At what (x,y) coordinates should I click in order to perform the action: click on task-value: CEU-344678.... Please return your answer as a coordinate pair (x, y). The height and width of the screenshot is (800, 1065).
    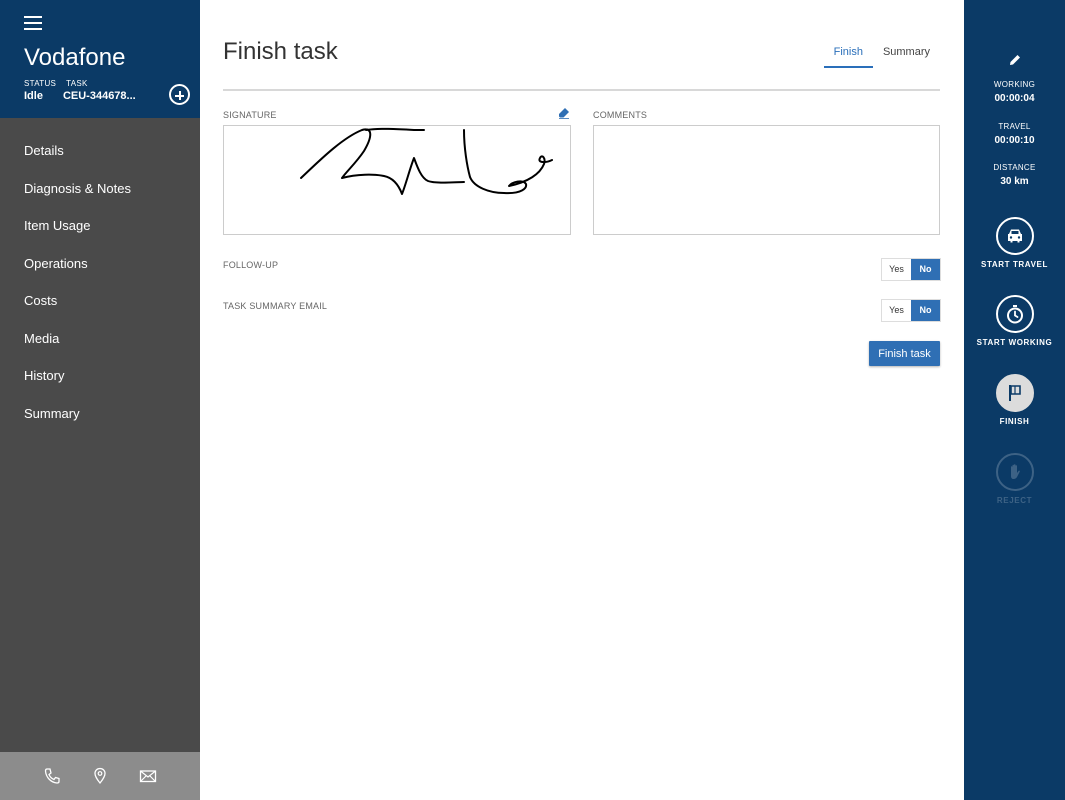
    Looking at the image, I should click on (99, 96).